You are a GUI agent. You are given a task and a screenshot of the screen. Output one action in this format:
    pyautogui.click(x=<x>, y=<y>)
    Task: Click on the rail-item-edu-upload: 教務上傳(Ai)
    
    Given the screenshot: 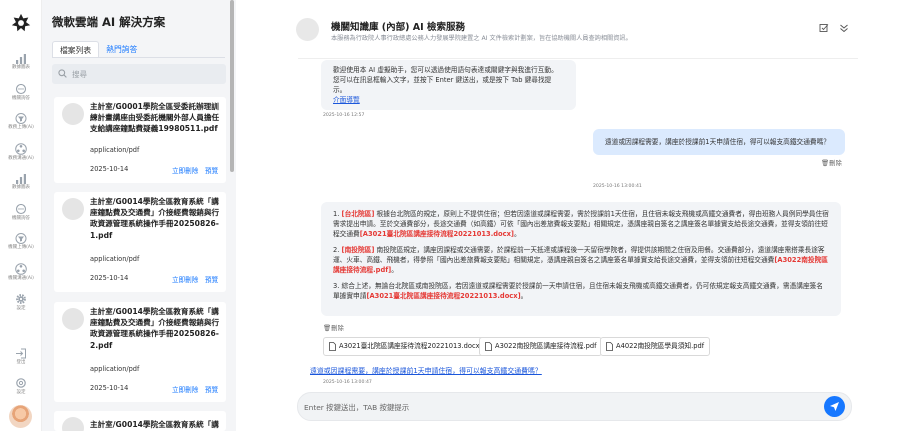 What is the action you would take?
    pyautogui.click(x=21, y=121)
    